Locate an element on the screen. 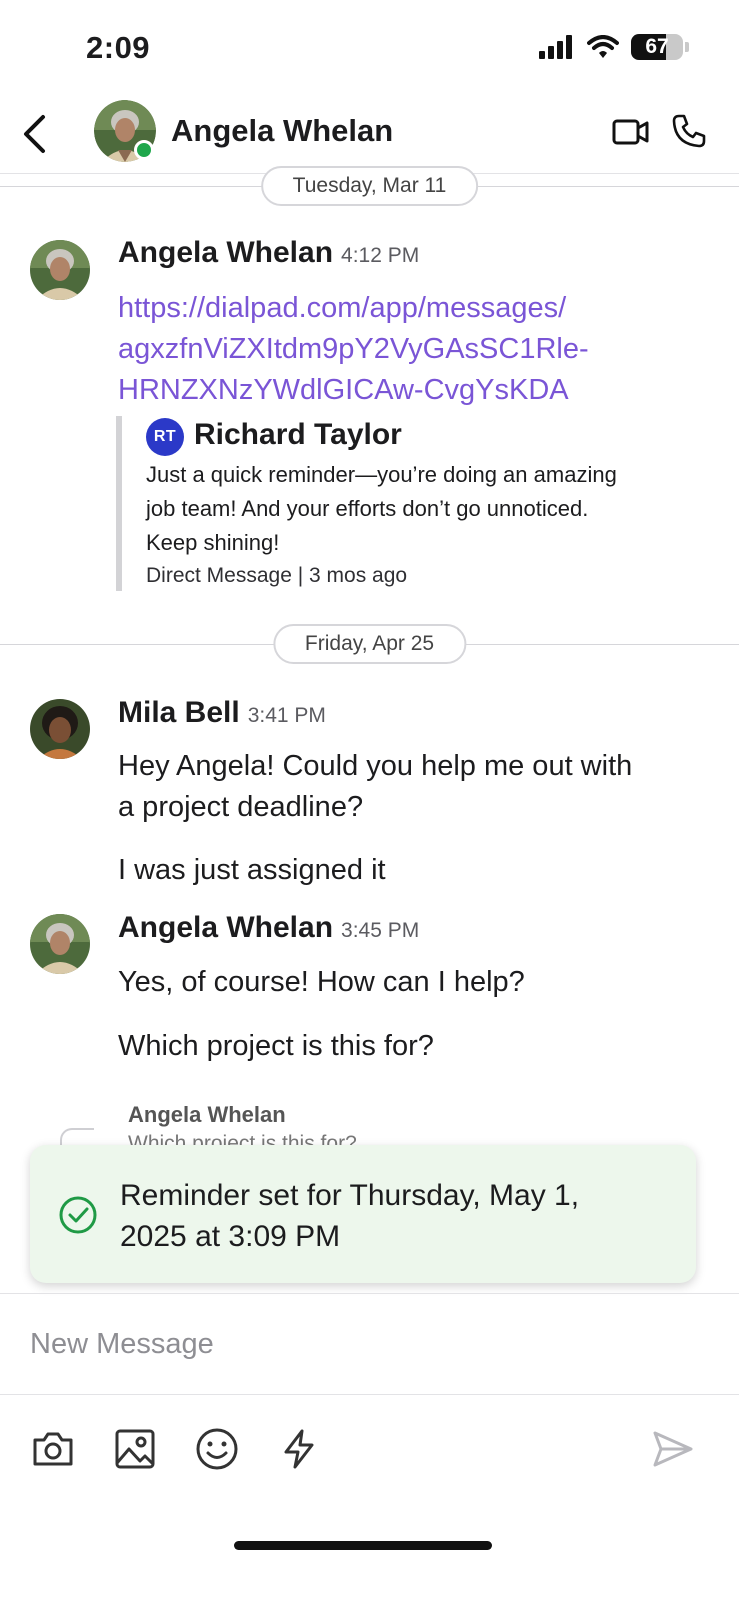  image-icon is located at coordinates (135, 1449).